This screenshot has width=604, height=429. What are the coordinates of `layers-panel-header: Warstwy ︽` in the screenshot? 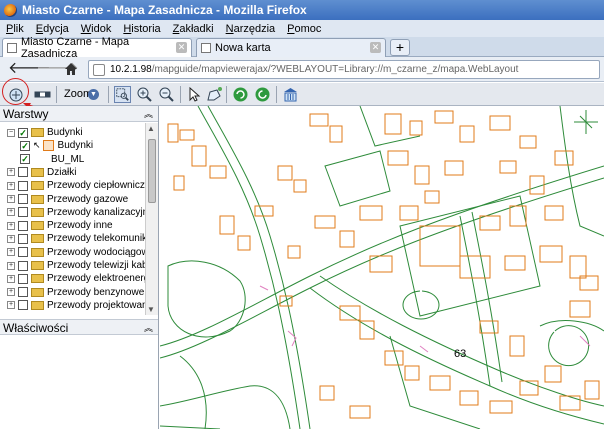 It's located at (79, 114).